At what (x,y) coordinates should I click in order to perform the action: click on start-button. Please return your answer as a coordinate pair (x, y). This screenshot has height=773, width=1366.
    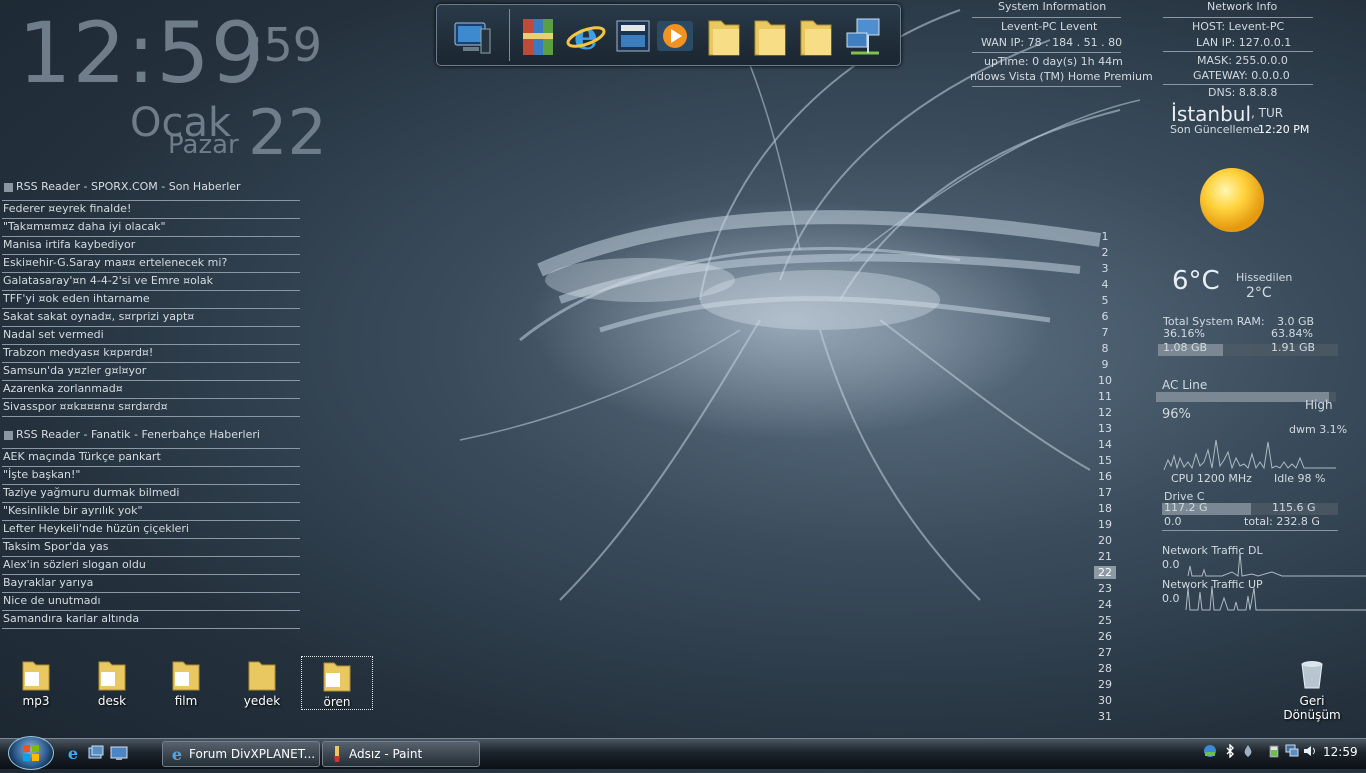
    Looking at the image, I should click on (31, 753).